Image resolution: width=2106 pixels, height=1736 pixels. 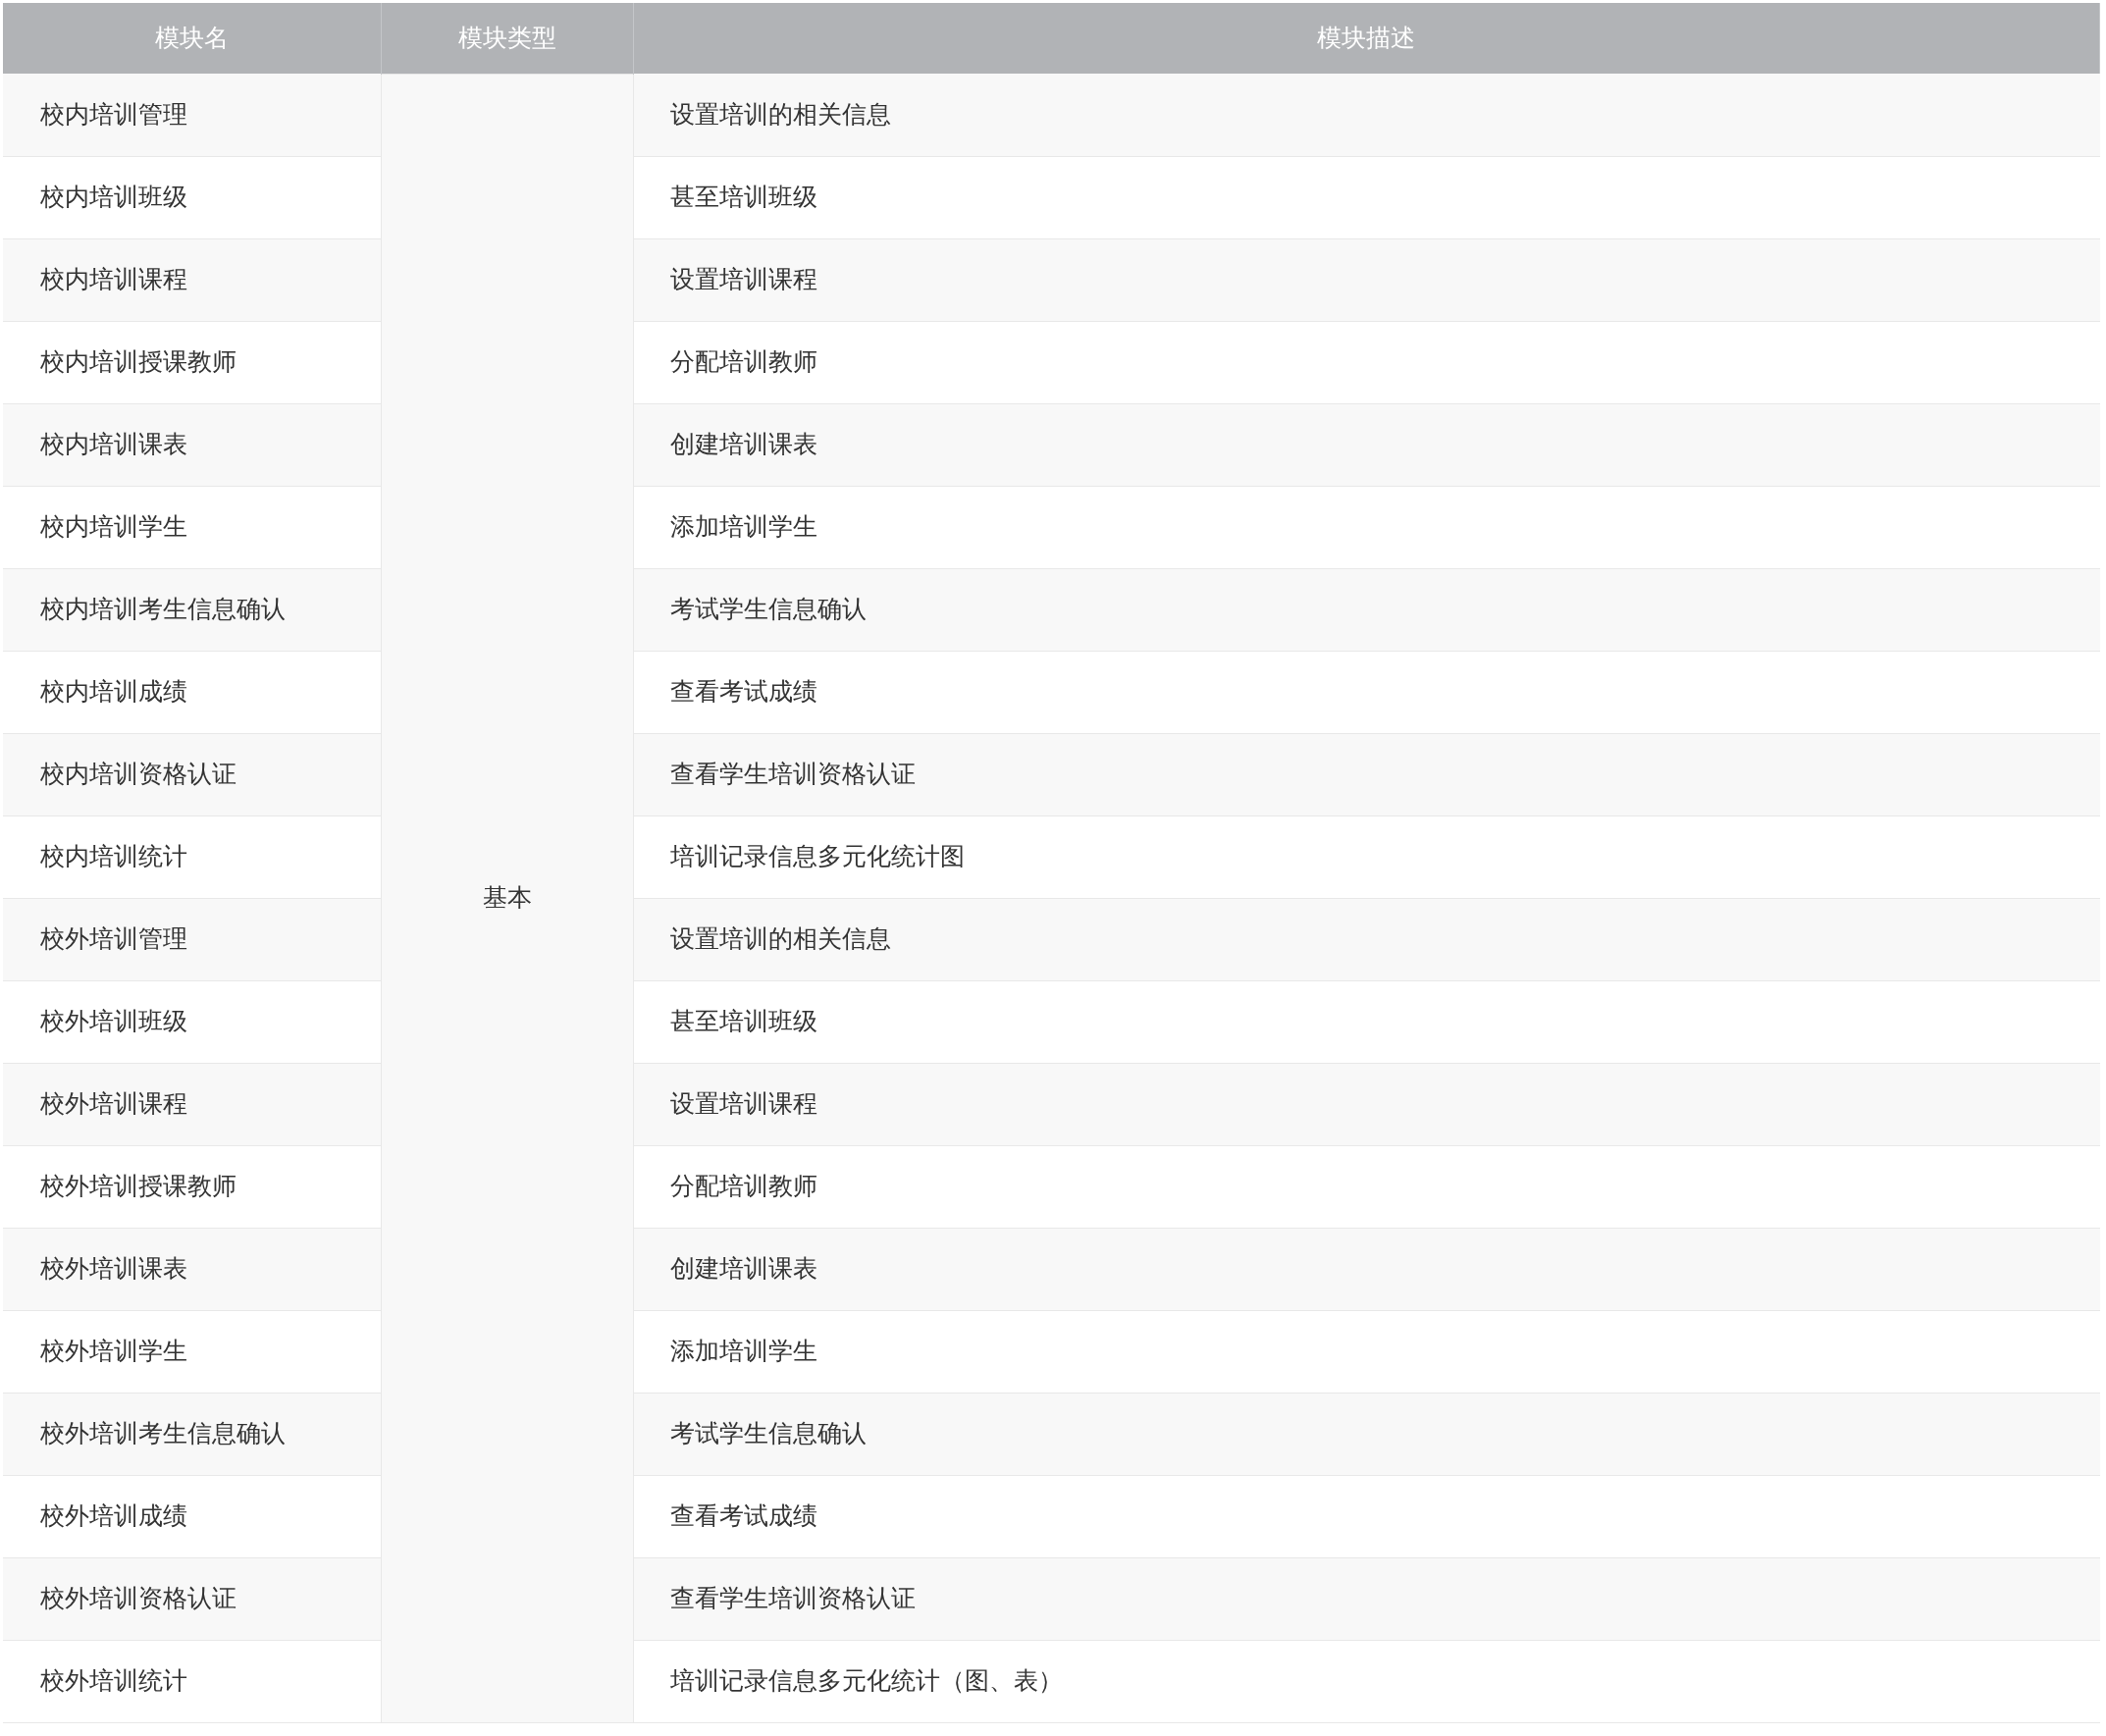 I want to click on table-cell: 校外培训资格认证, so click(x=192, y=1598).